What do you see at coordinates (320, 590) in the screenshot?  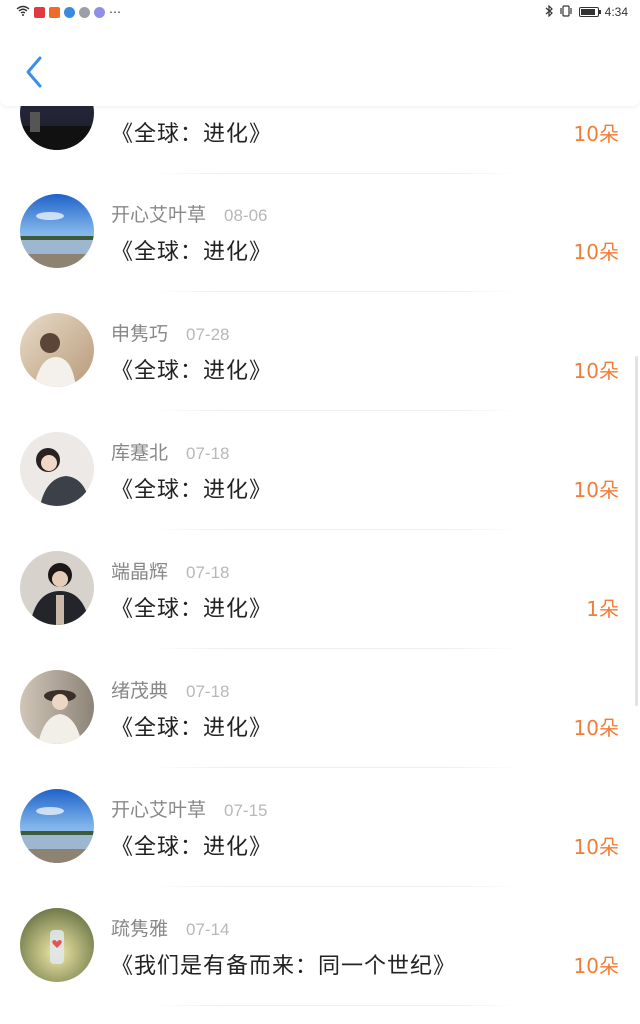 I see `list-item: 端晶辉 07-18 《全球：进化》 1朵` at bounding box center [320, 590].